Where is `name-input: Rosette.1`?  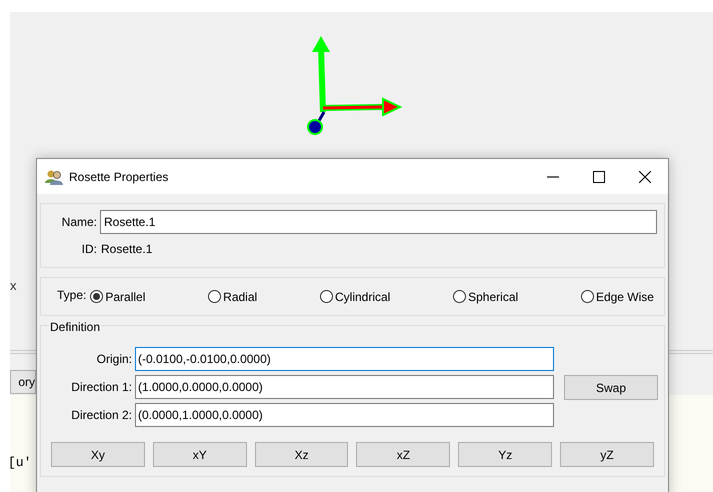 name-input: Rosette.1 is located at coordinates (378, 222).